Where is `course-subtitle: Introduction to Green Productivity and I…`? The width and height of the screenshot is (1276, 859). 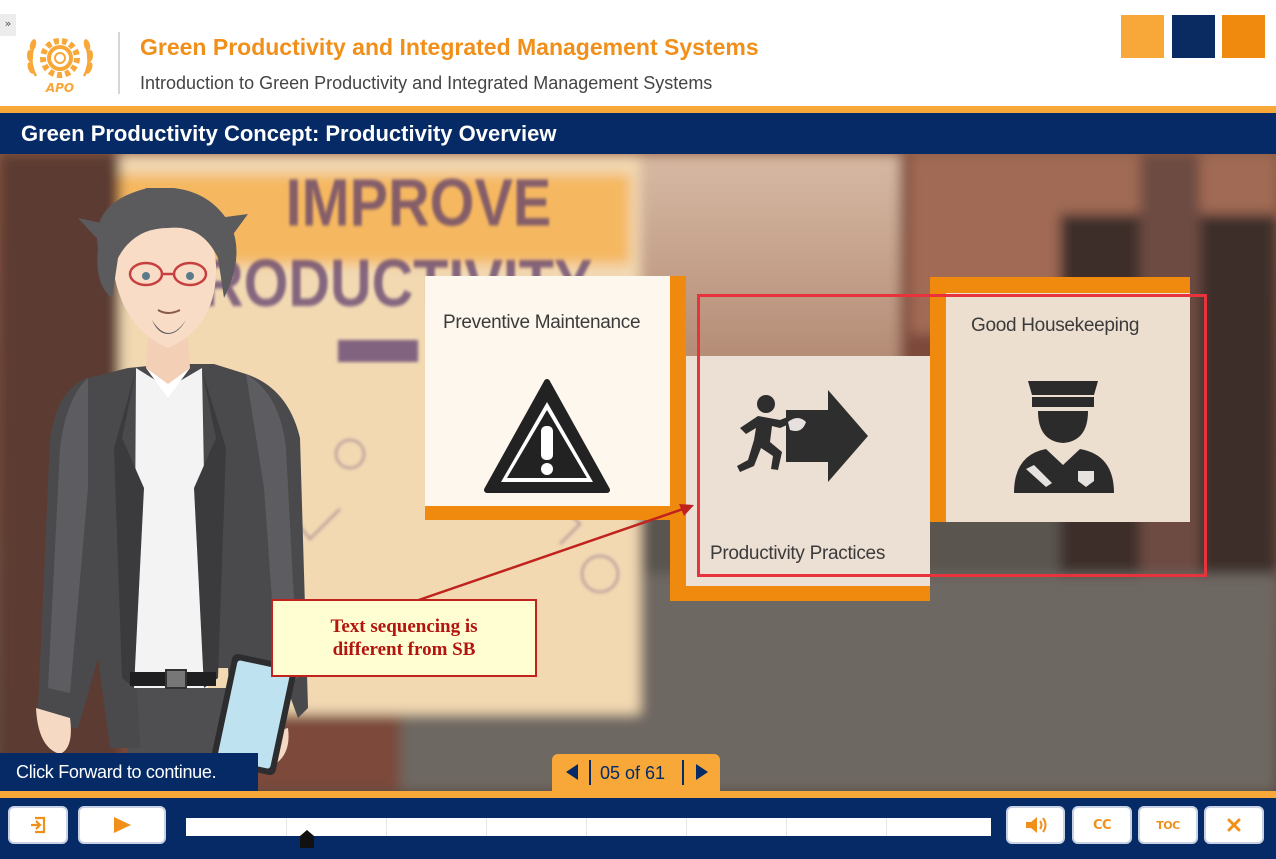 course-subtitle: Introduction to Green Productivity and I… is located at coordinates (426, 83).